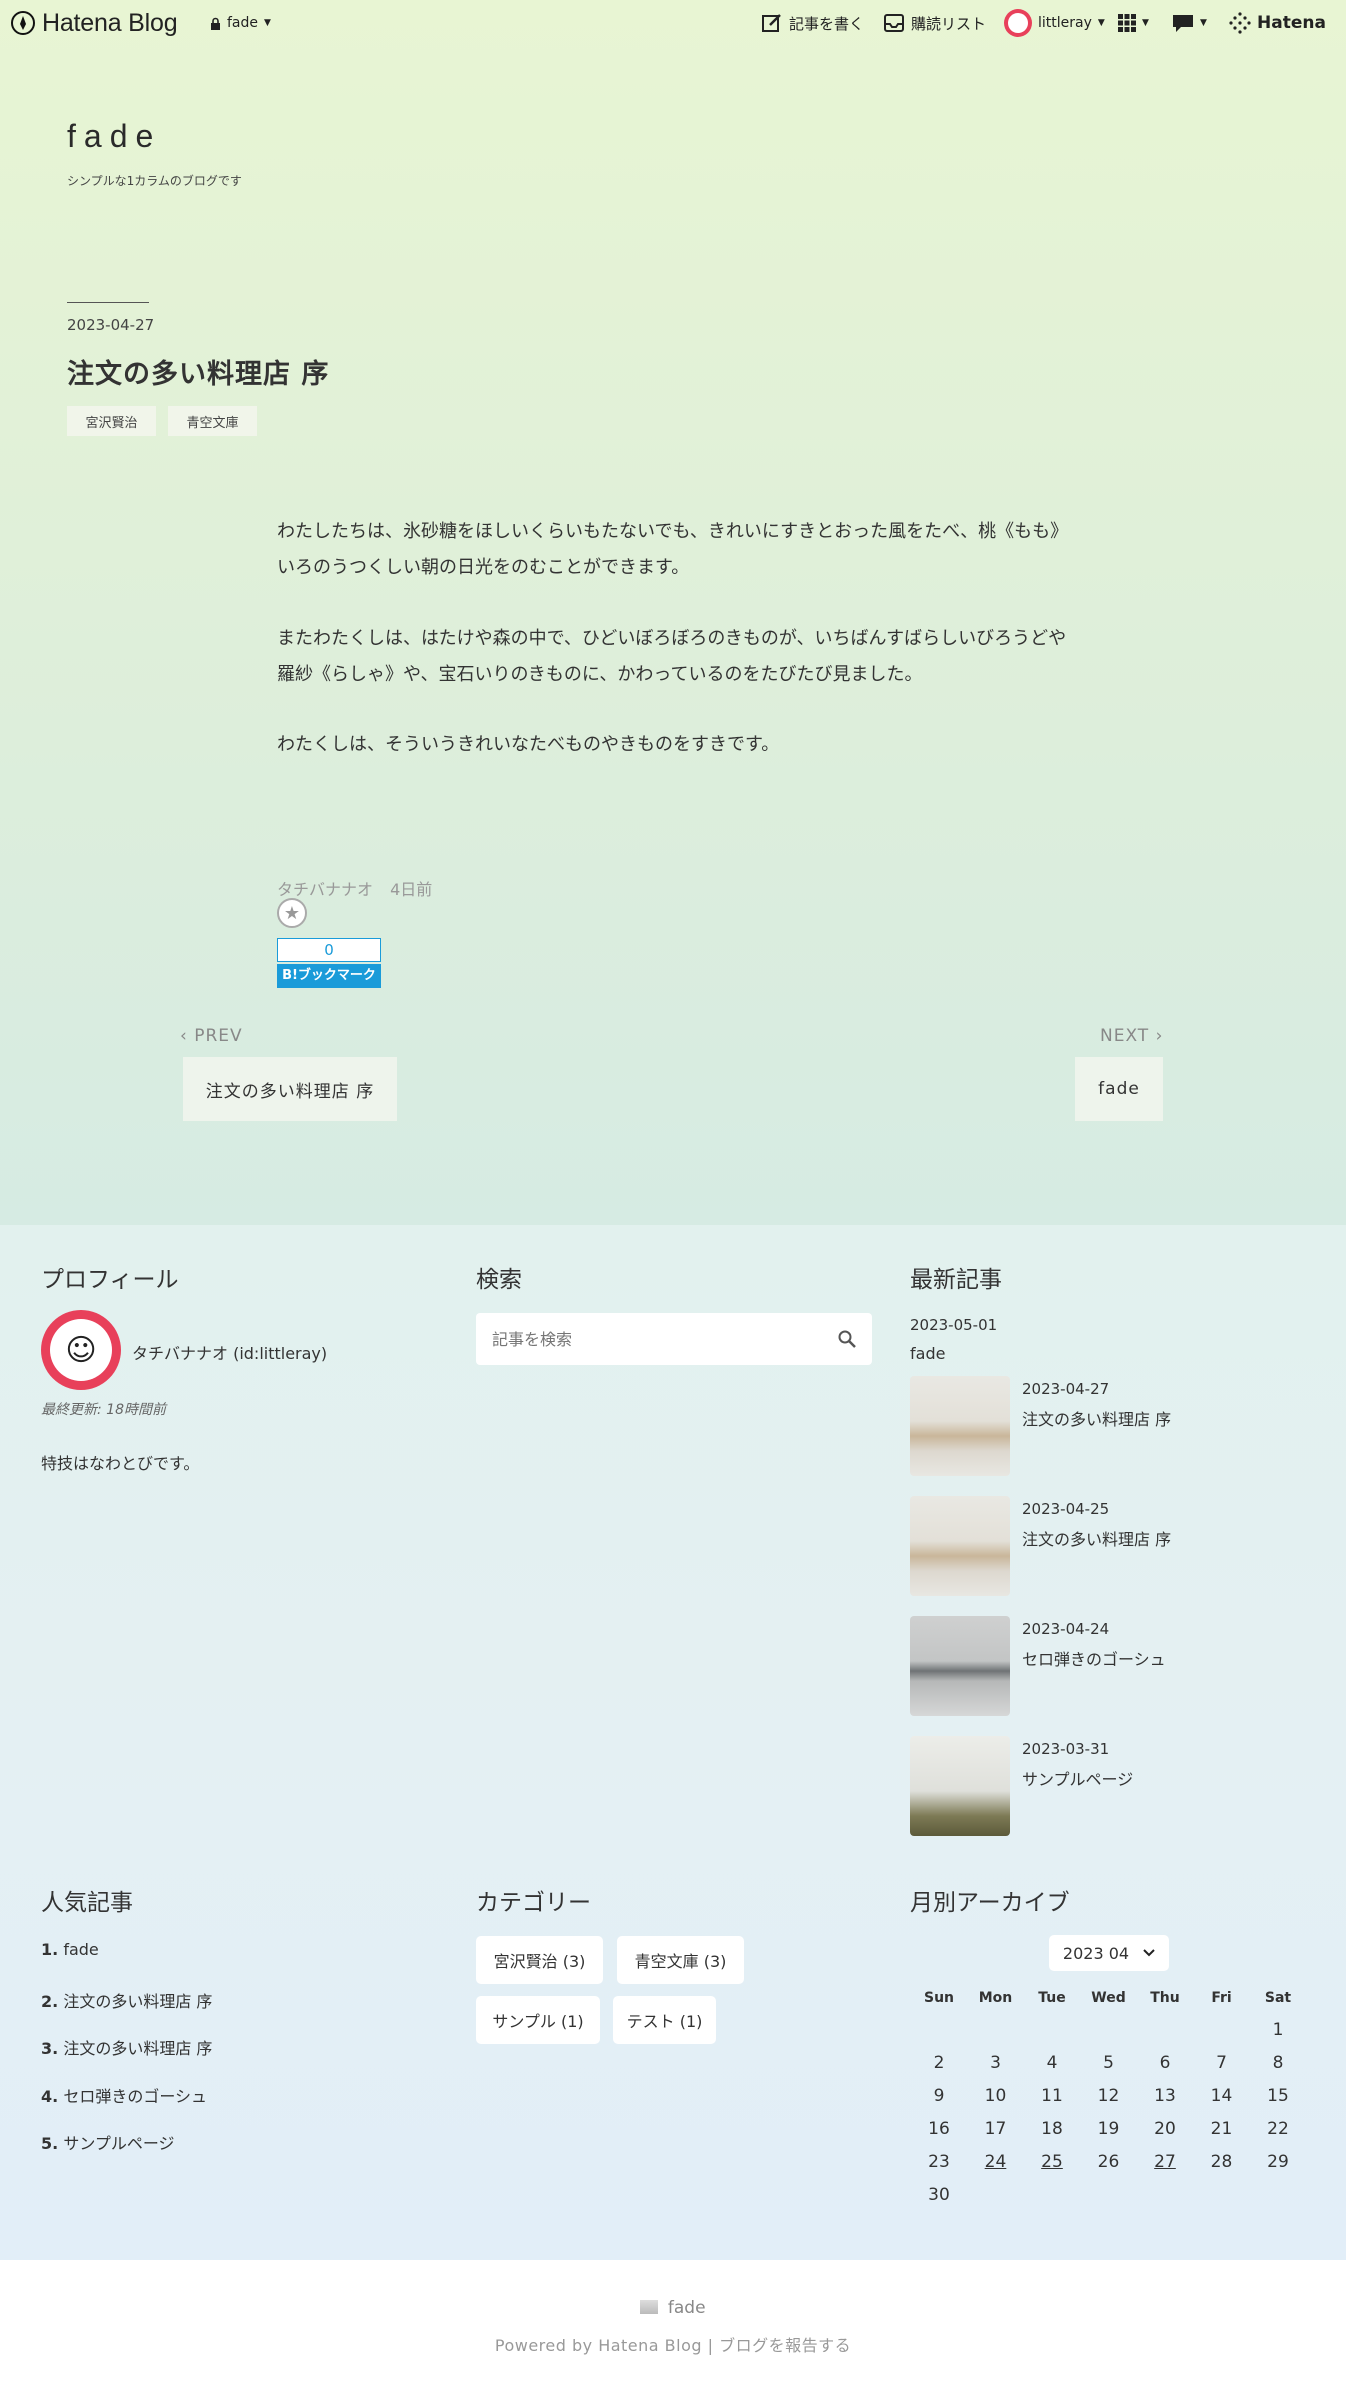  I want to click on search-form, so click(674, 1339).